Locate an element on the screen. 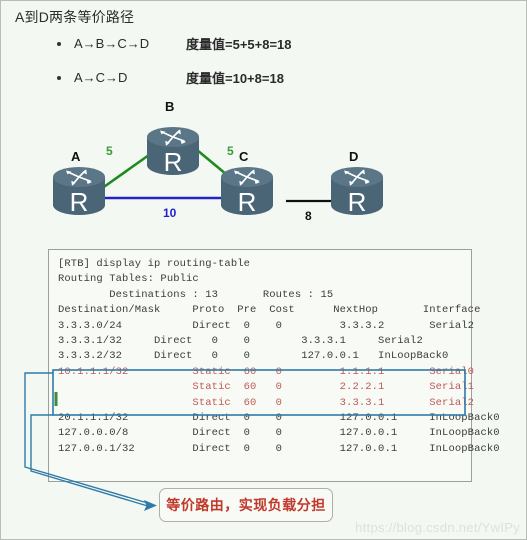  bullet-path-2: A→C→D is located at coordinates (101, 77).